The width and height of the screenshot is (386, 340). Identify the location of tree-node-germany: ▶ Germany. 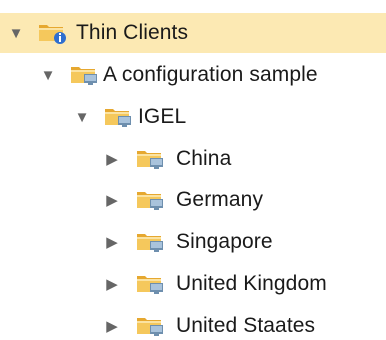
(193, 200).